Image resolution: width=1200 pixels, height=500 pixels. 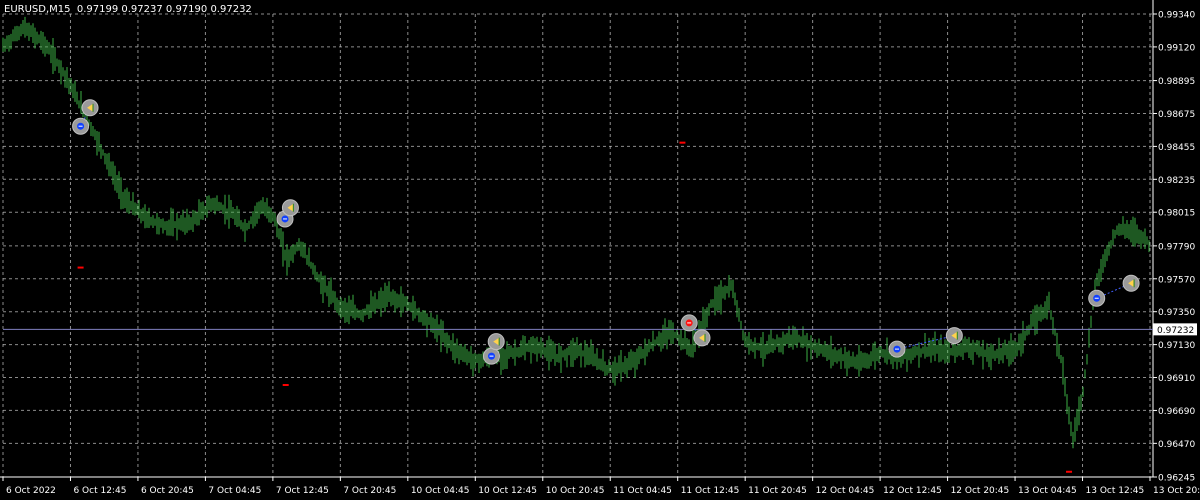 I want to click on time-axis-label: 11 Oct 20:45, so click(x=777, y=491).